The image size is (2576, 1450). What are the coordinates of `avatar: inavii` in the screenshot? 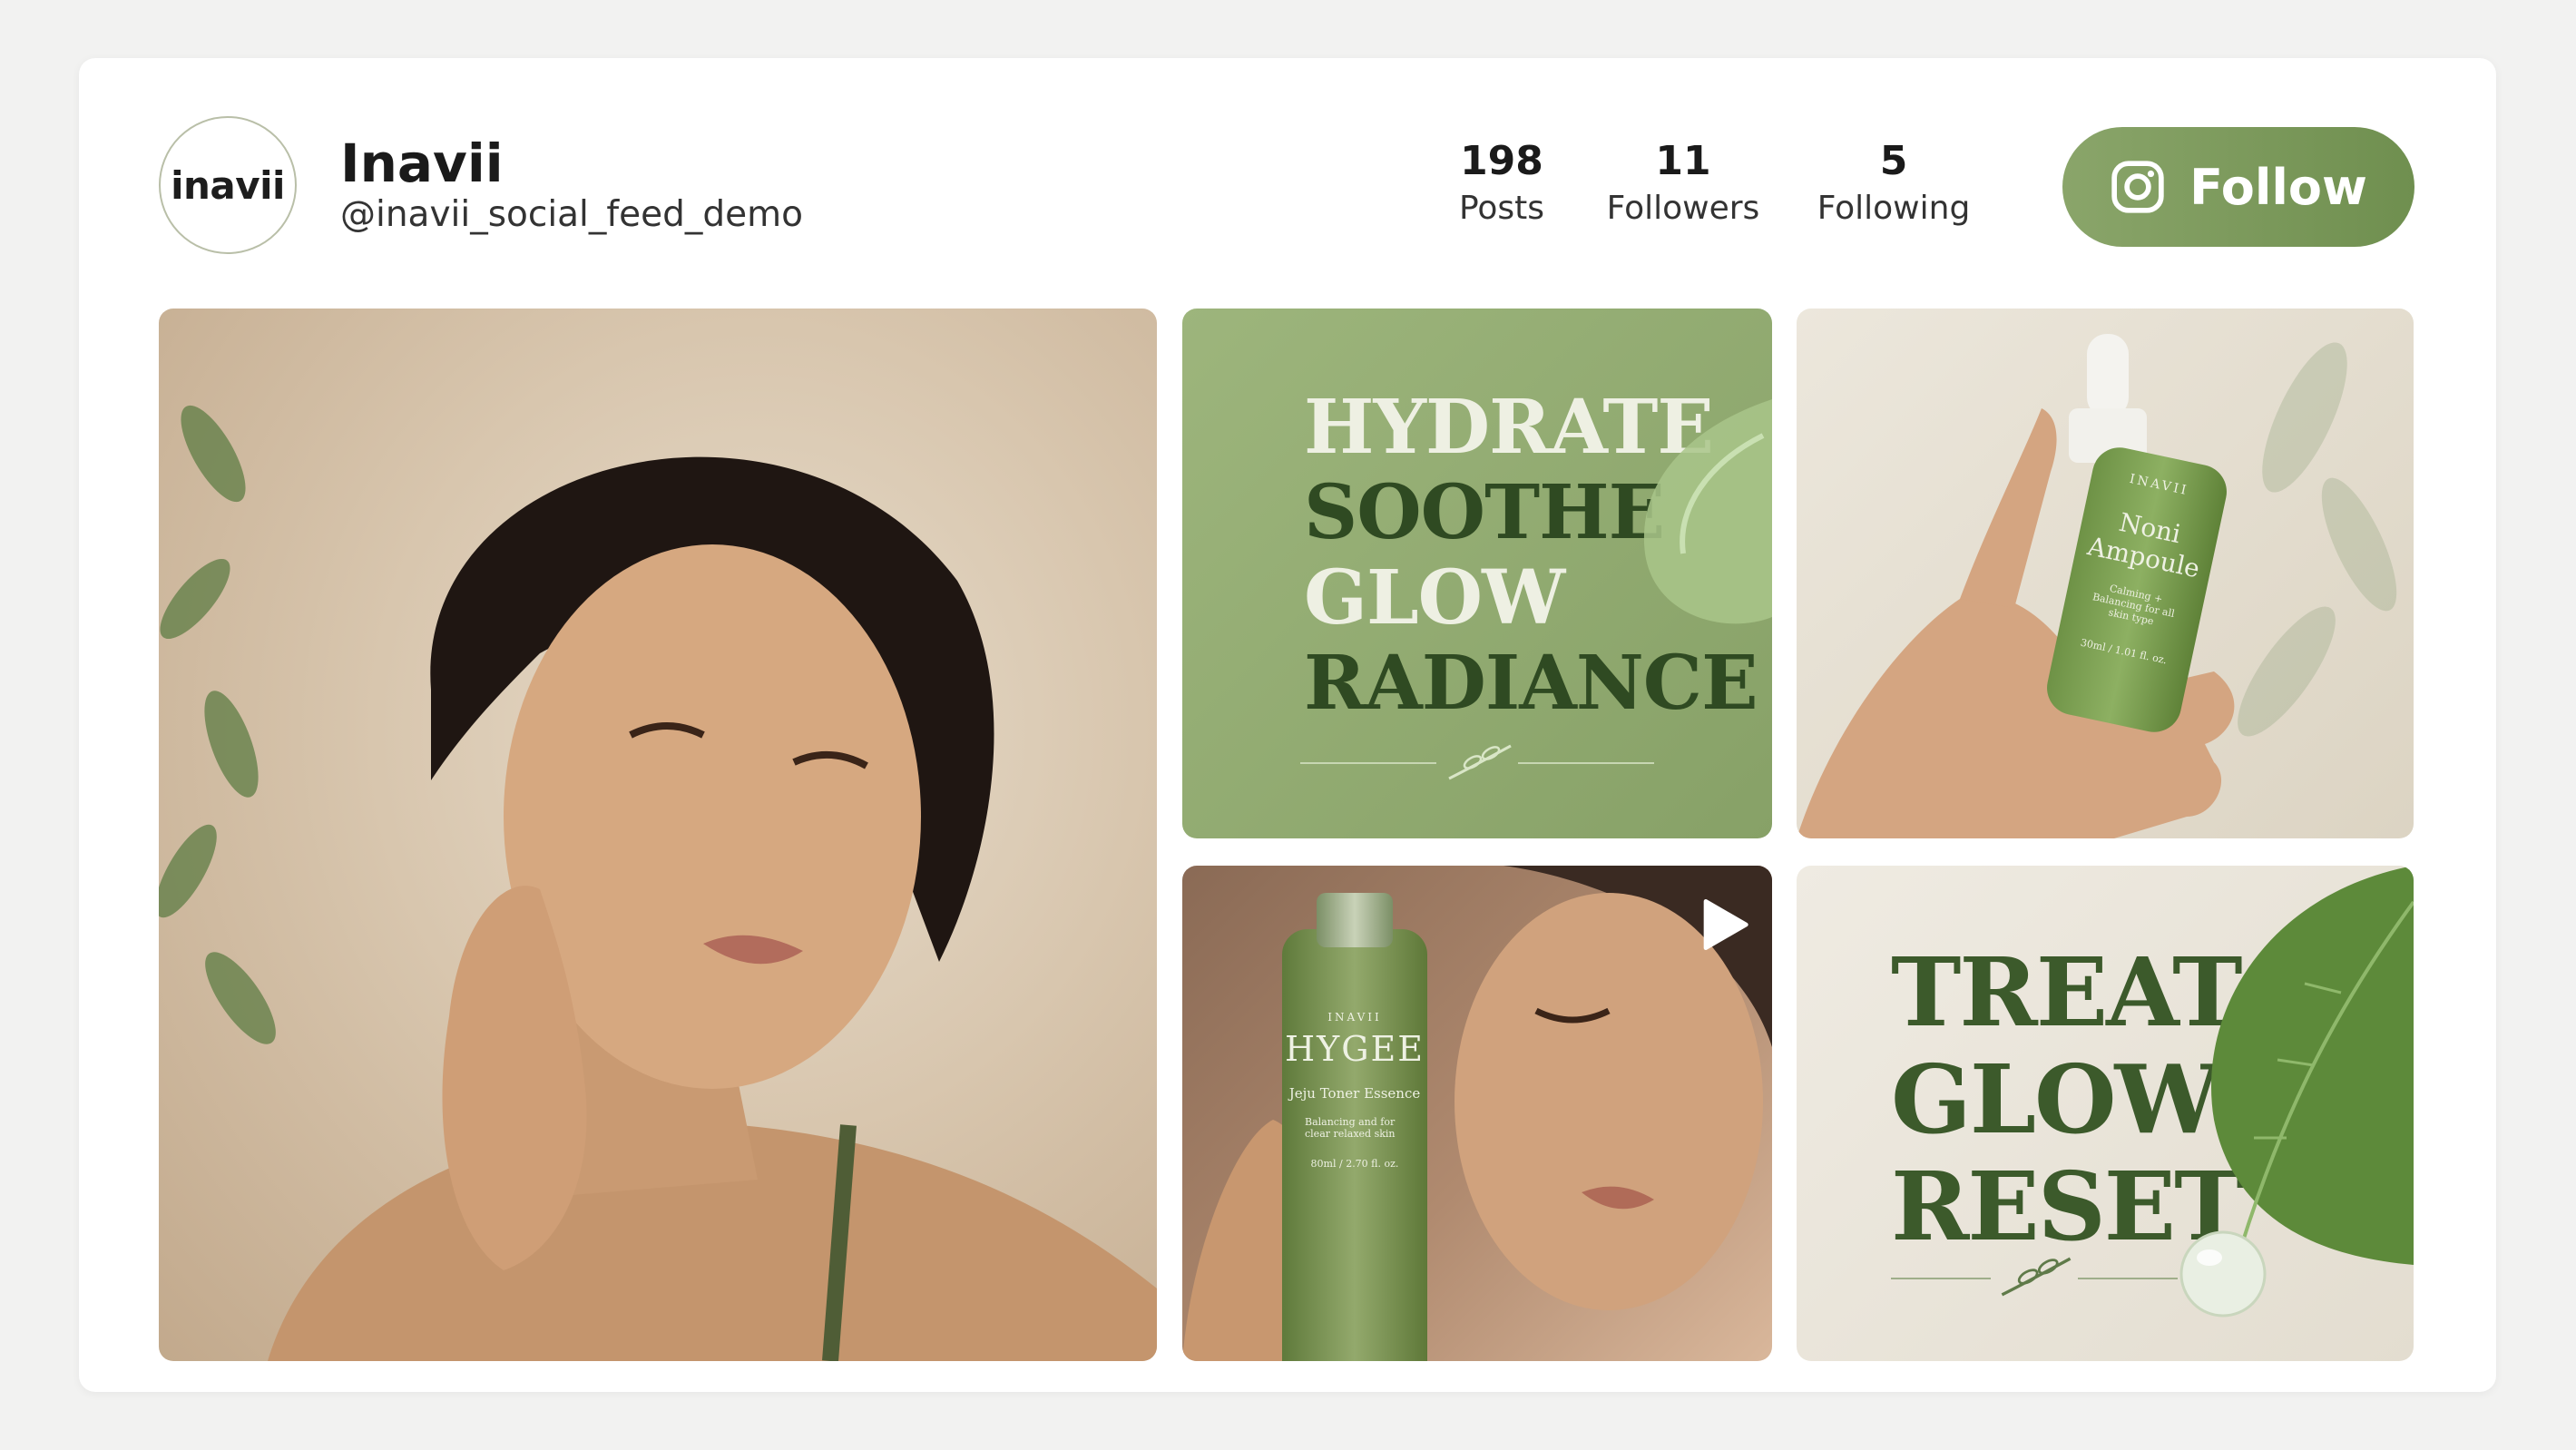 It's located at (228, 185).